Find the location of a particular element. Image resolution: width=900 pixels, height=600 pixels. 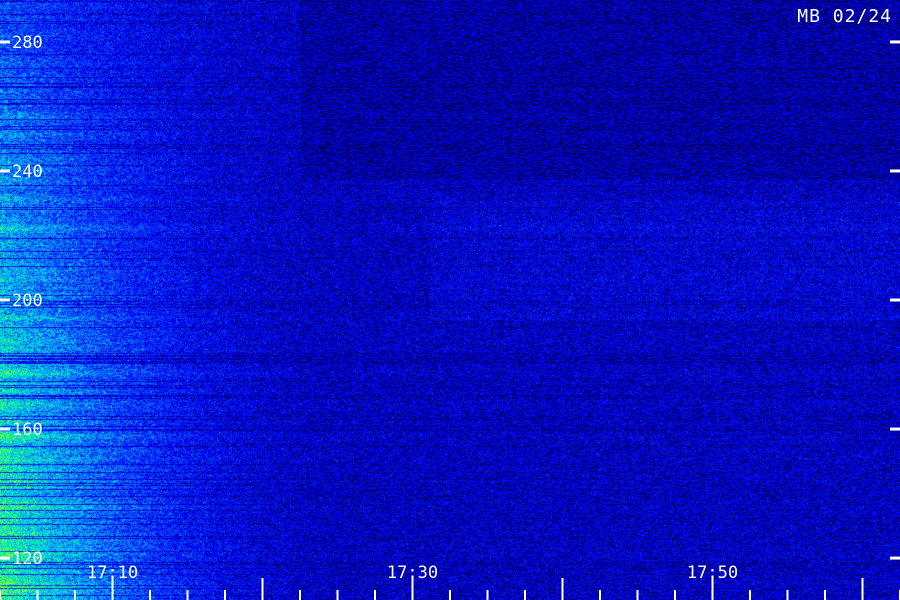

station-label: MB 02/24 is located at coordinates (844, 16).